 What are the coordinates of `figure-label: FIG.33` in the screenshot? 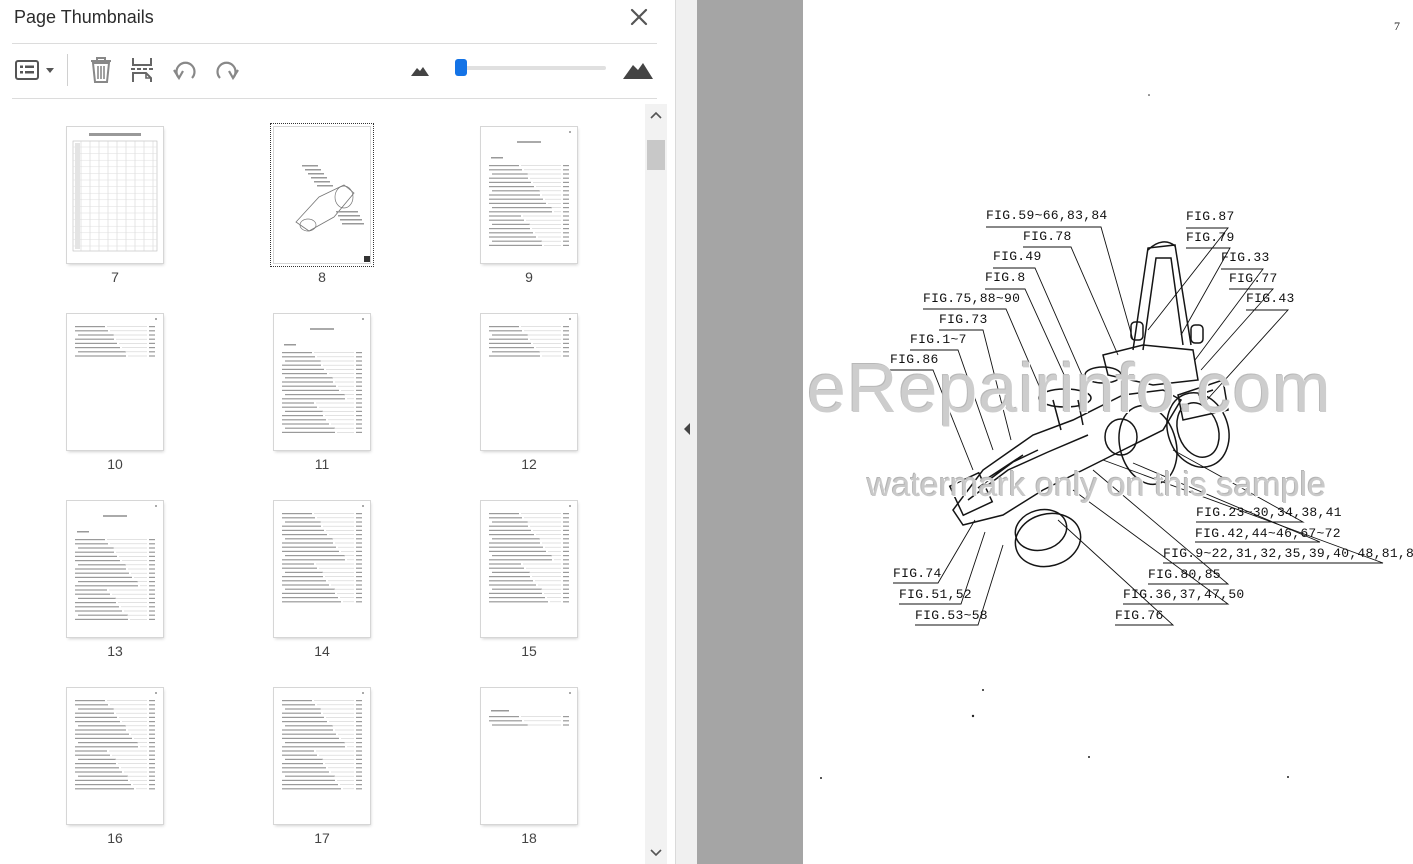 It's located at (1245, 257).